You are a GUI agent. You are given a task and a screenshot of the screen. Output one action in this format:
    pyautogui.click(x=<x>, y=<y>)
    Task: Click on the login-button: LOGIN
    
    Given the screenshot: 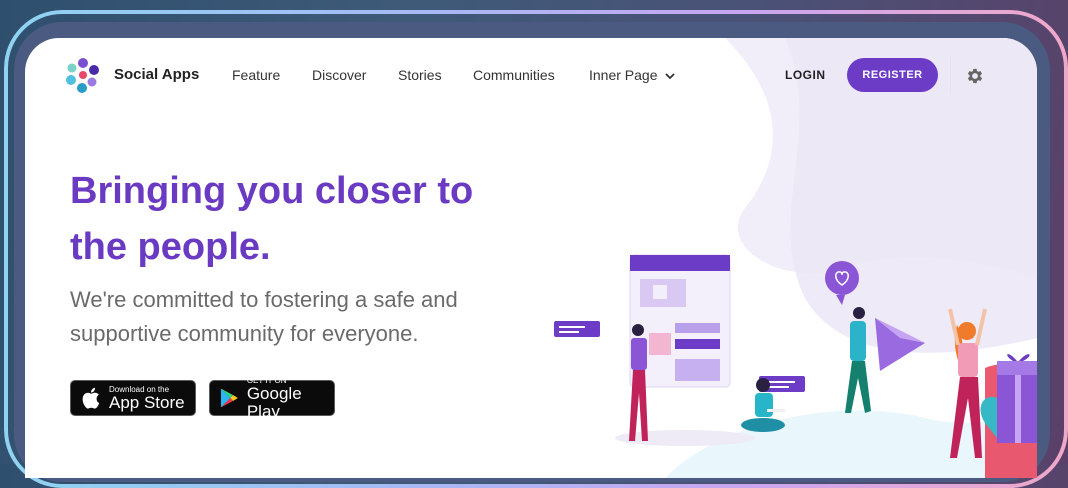 What is the action you would take?
    pyautogui.click(x=805, y=75)
    